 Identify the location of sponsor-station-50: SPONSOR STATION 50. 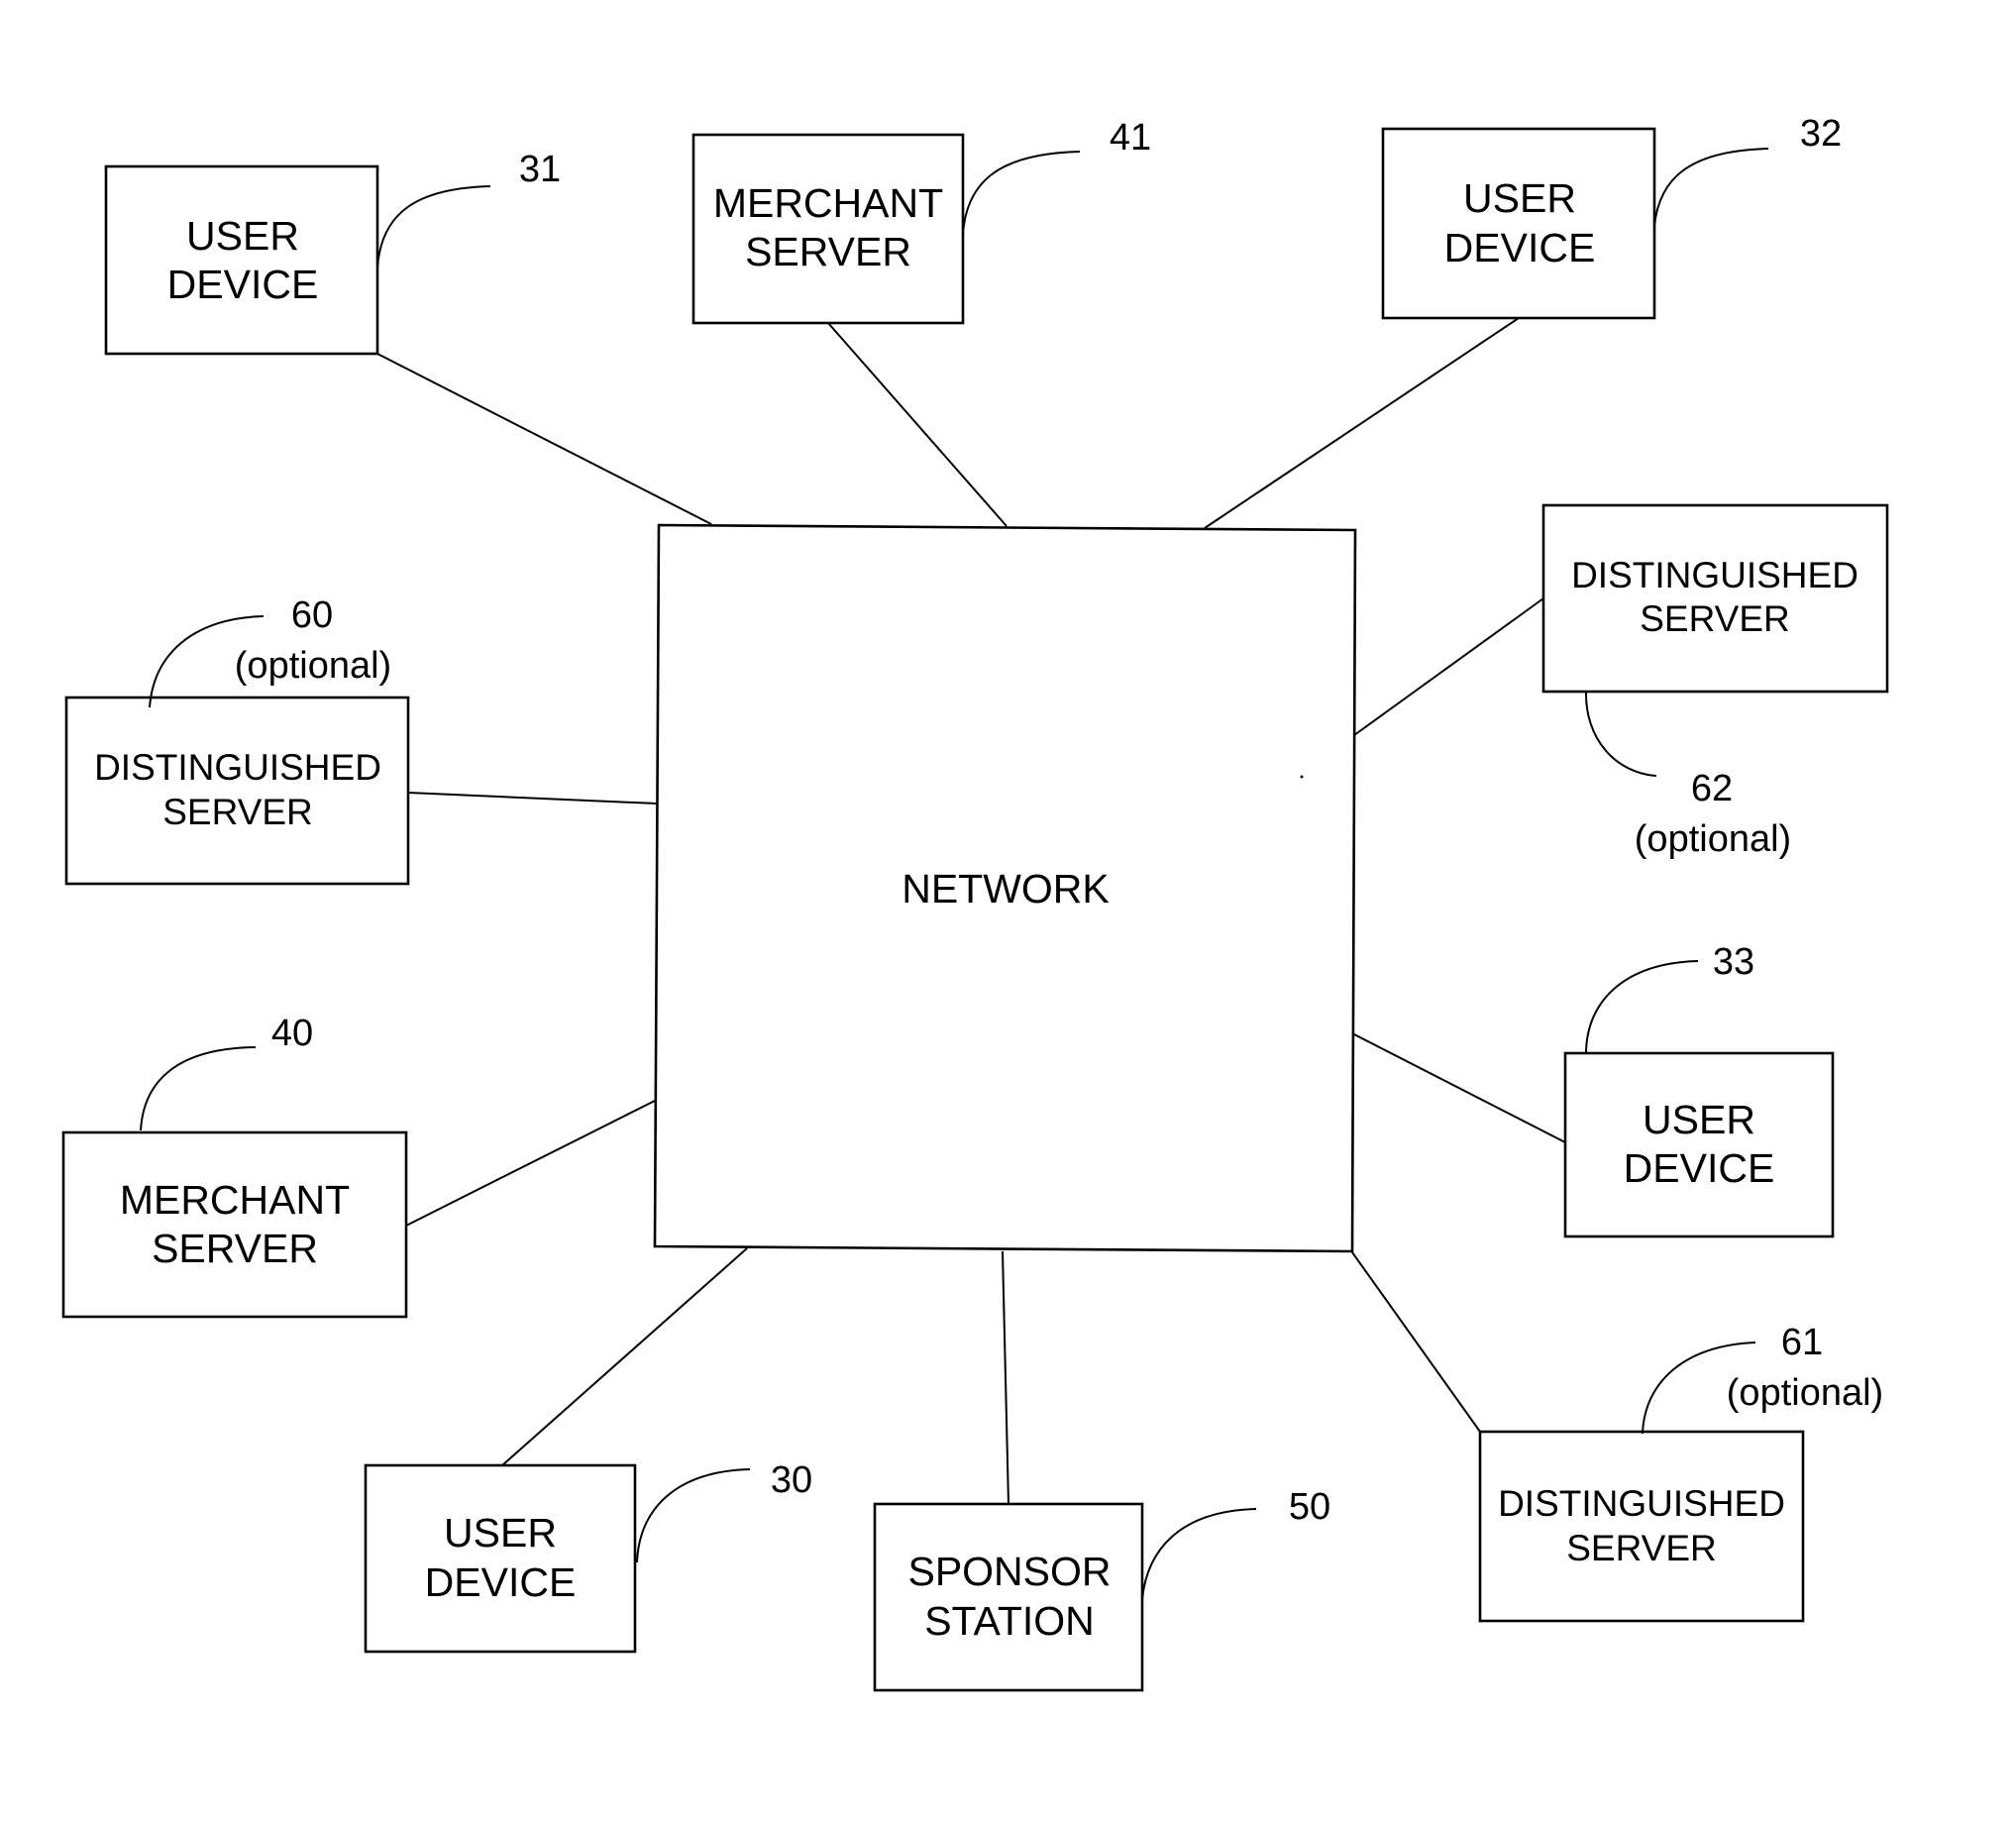
(1102, 1589).